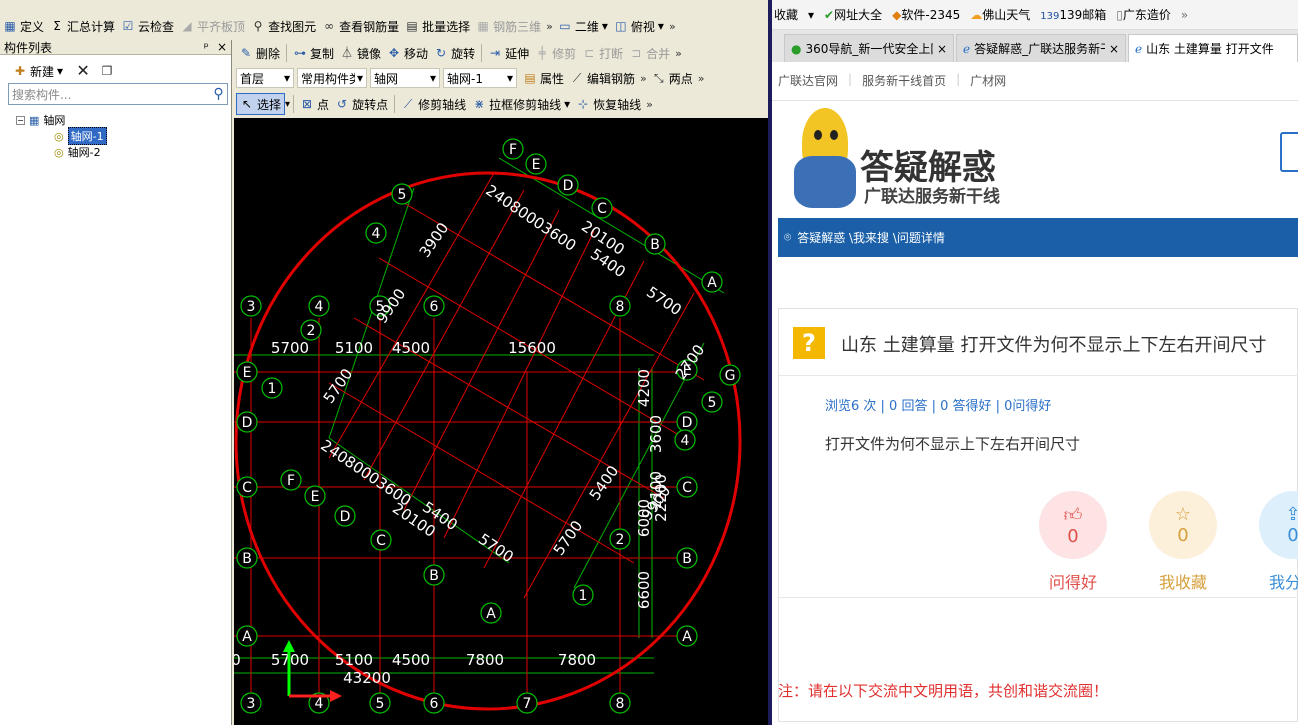  I want to click on action-good-question: 👍︎ 0 问得好, so click(1073, 542).